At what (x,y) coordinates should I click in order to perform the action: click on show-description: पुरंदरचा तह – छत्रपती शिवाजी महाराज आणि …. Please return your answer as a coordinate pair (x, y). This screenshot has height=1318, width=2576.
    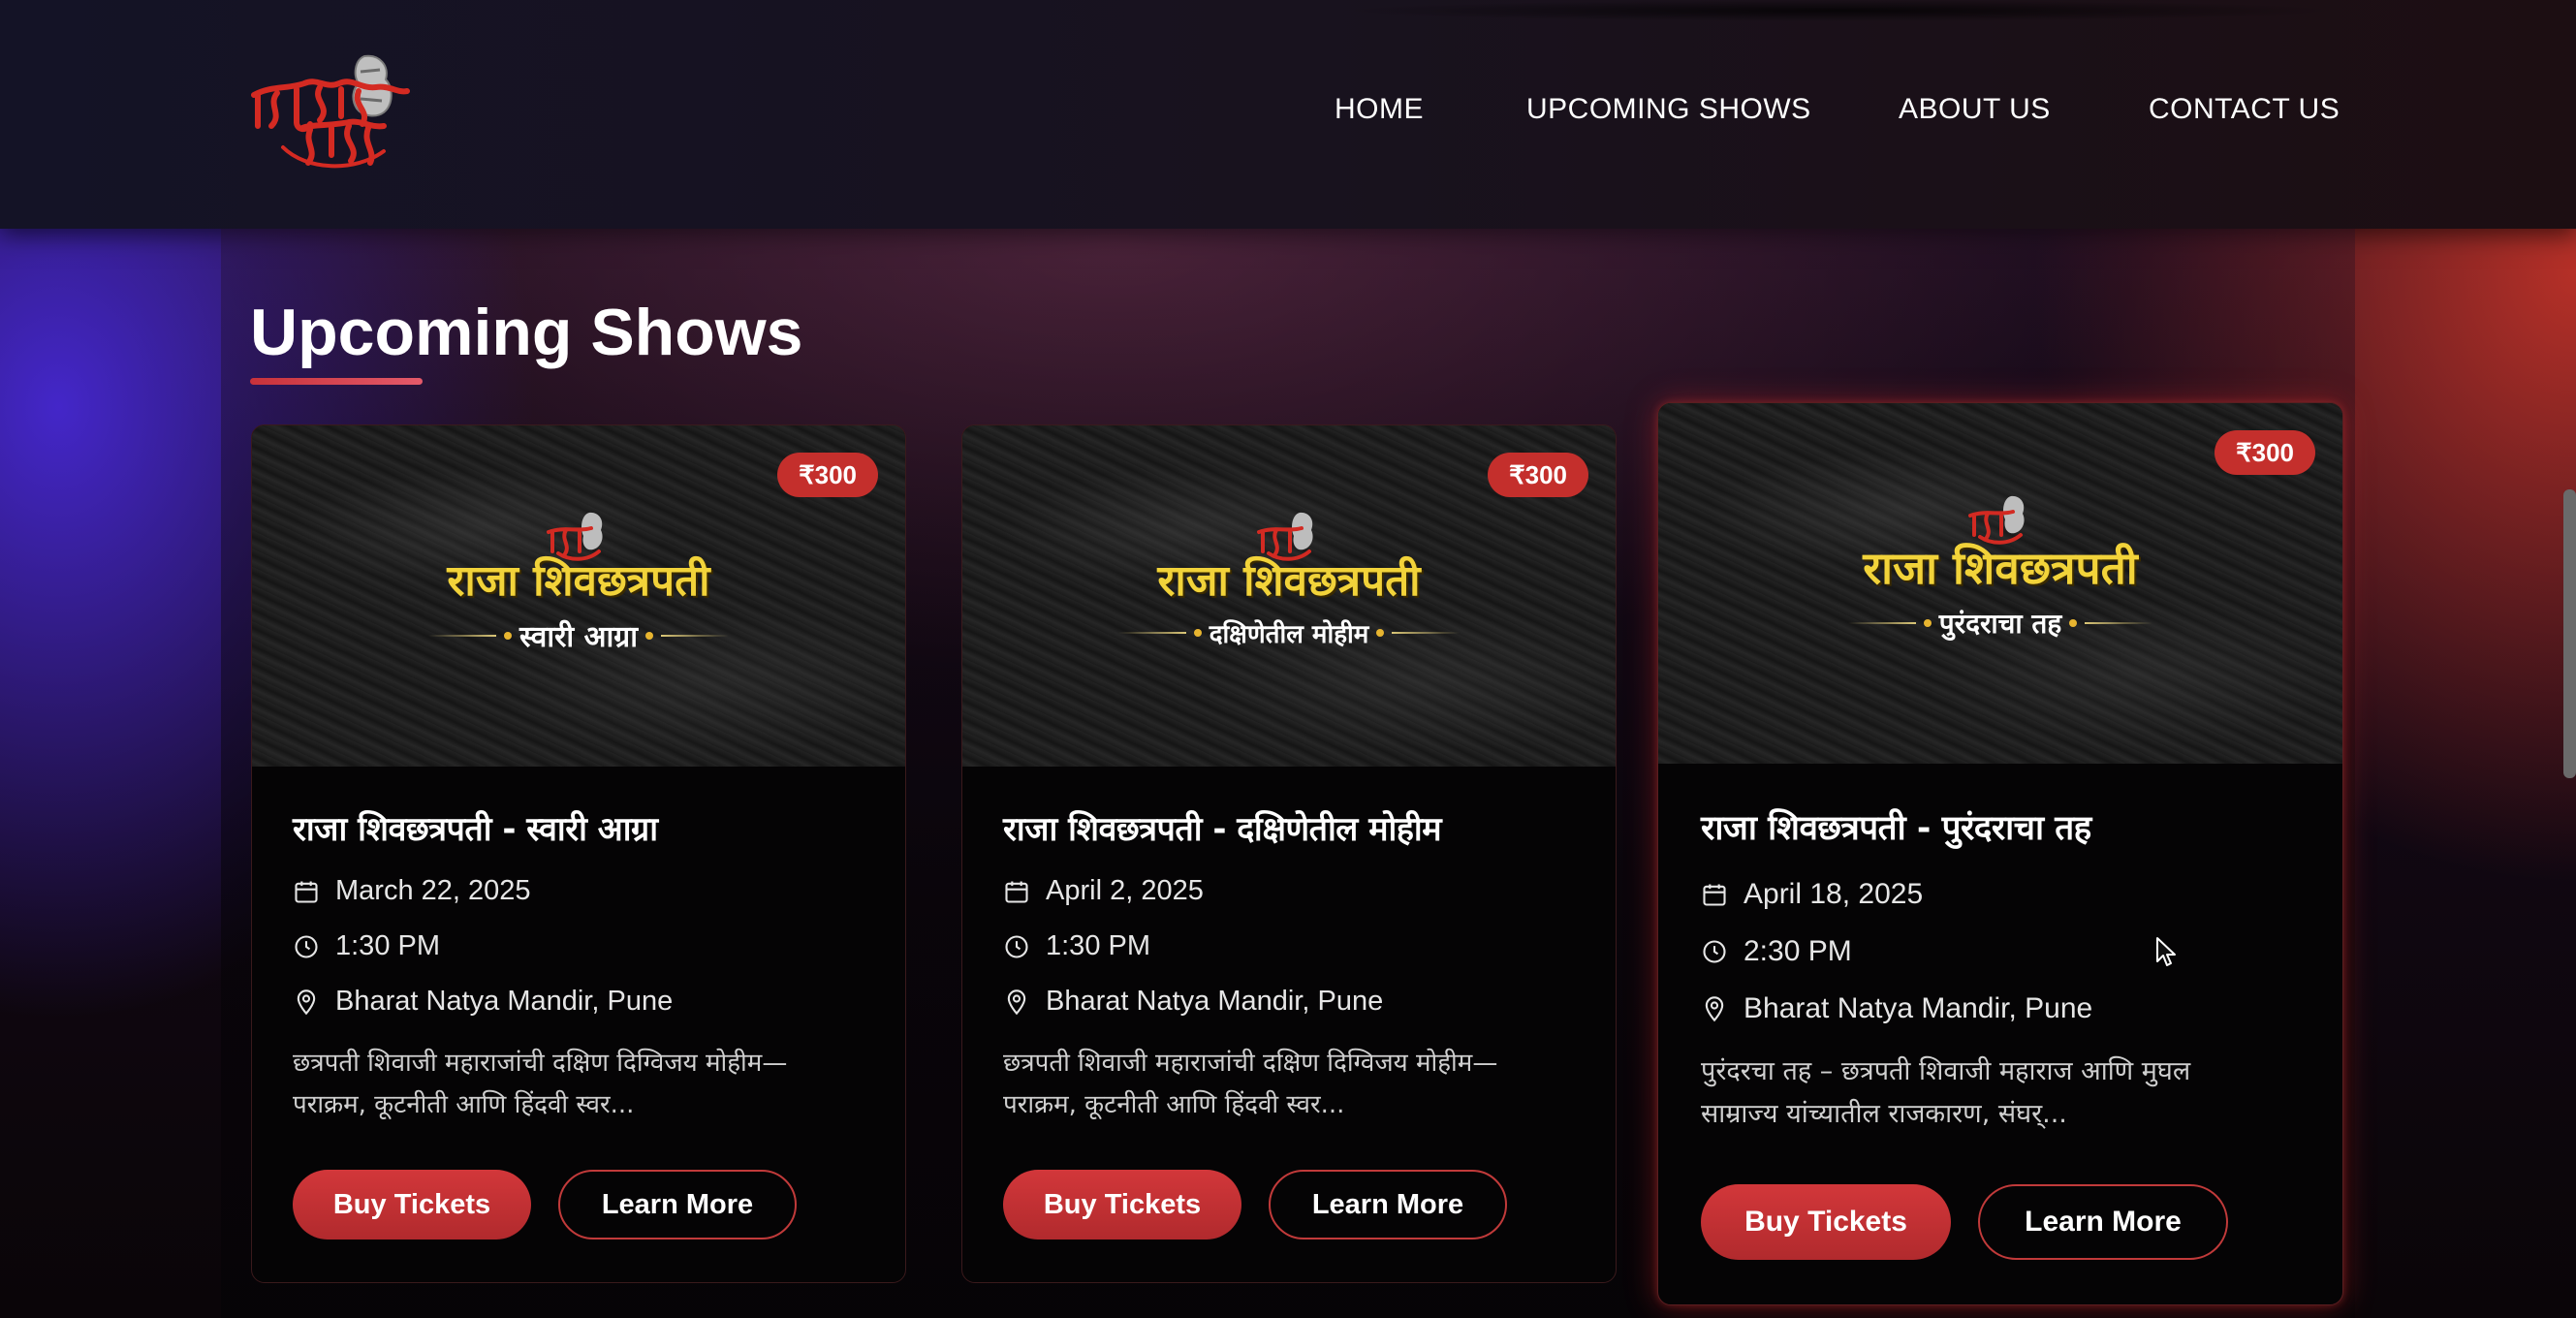
    Looking at the image, I should click on (2007, 1093).